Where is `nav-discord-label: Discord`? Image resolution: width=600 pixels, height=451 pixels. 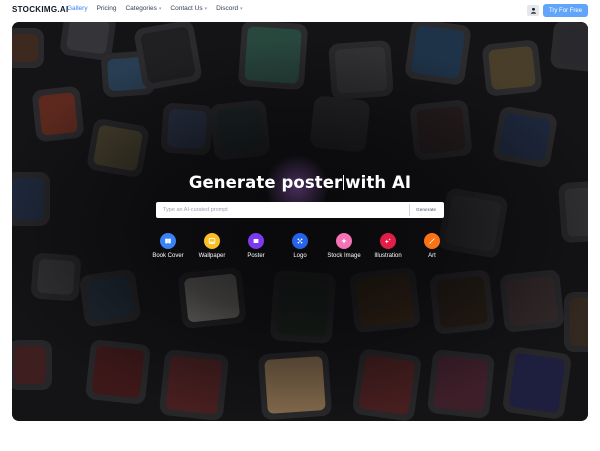
nav-discord-label: Discord is located at coordinates (227, 8).